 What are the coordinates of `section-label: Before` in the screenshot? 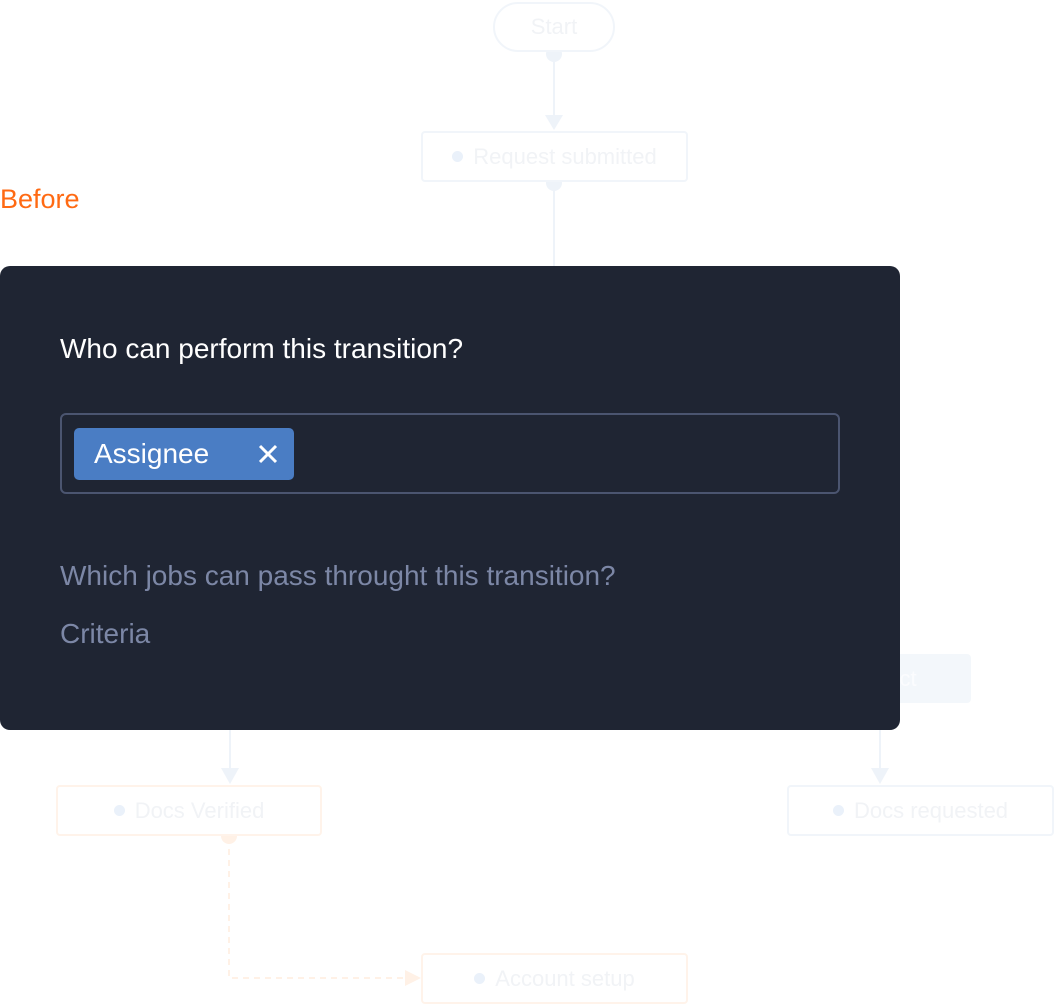 It's located at (40, 199).